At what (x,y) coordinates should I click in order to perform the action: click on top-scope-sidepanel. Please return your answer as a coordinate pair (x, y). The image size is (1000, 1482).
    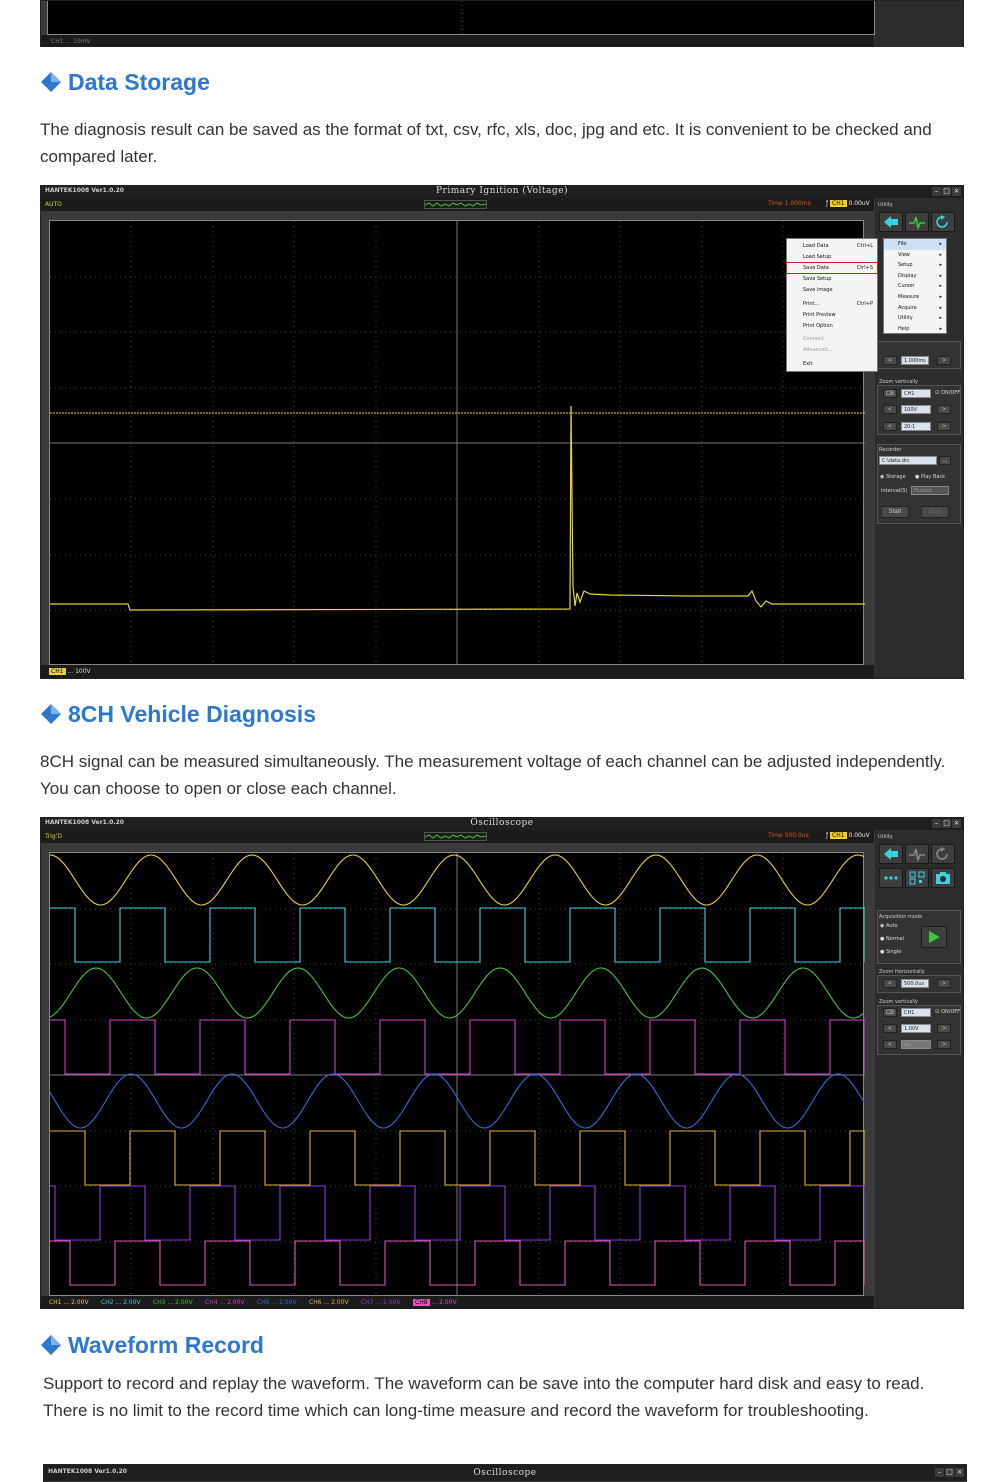
    Looking at the image, I should click on (919, 24).